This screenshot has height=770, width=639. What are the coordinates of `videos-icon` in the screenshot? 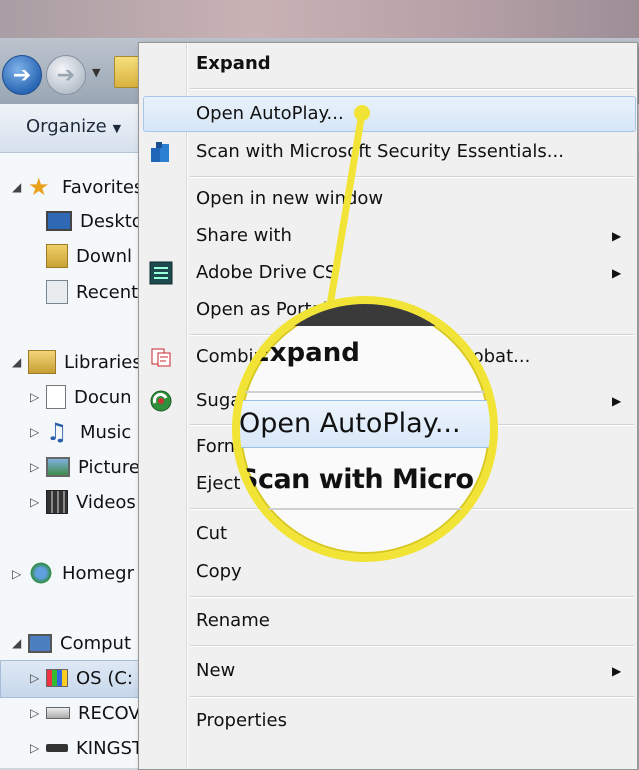 It's located at (57, 502).